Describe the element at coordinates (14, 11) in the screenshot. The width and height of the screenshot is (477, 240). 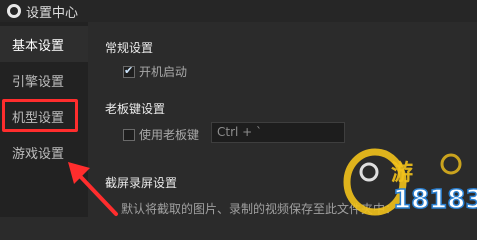
I see `app-logo-icon` at that location.